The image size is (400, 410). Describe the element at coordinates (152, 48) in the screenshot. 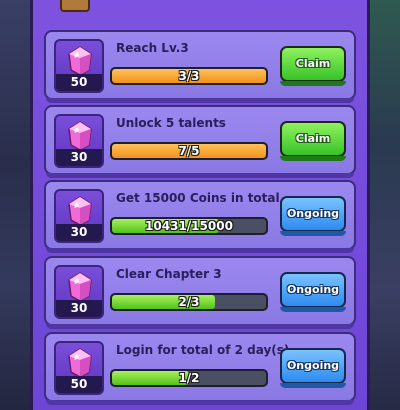

I see `task-title: Reach Lv.3` at that location.